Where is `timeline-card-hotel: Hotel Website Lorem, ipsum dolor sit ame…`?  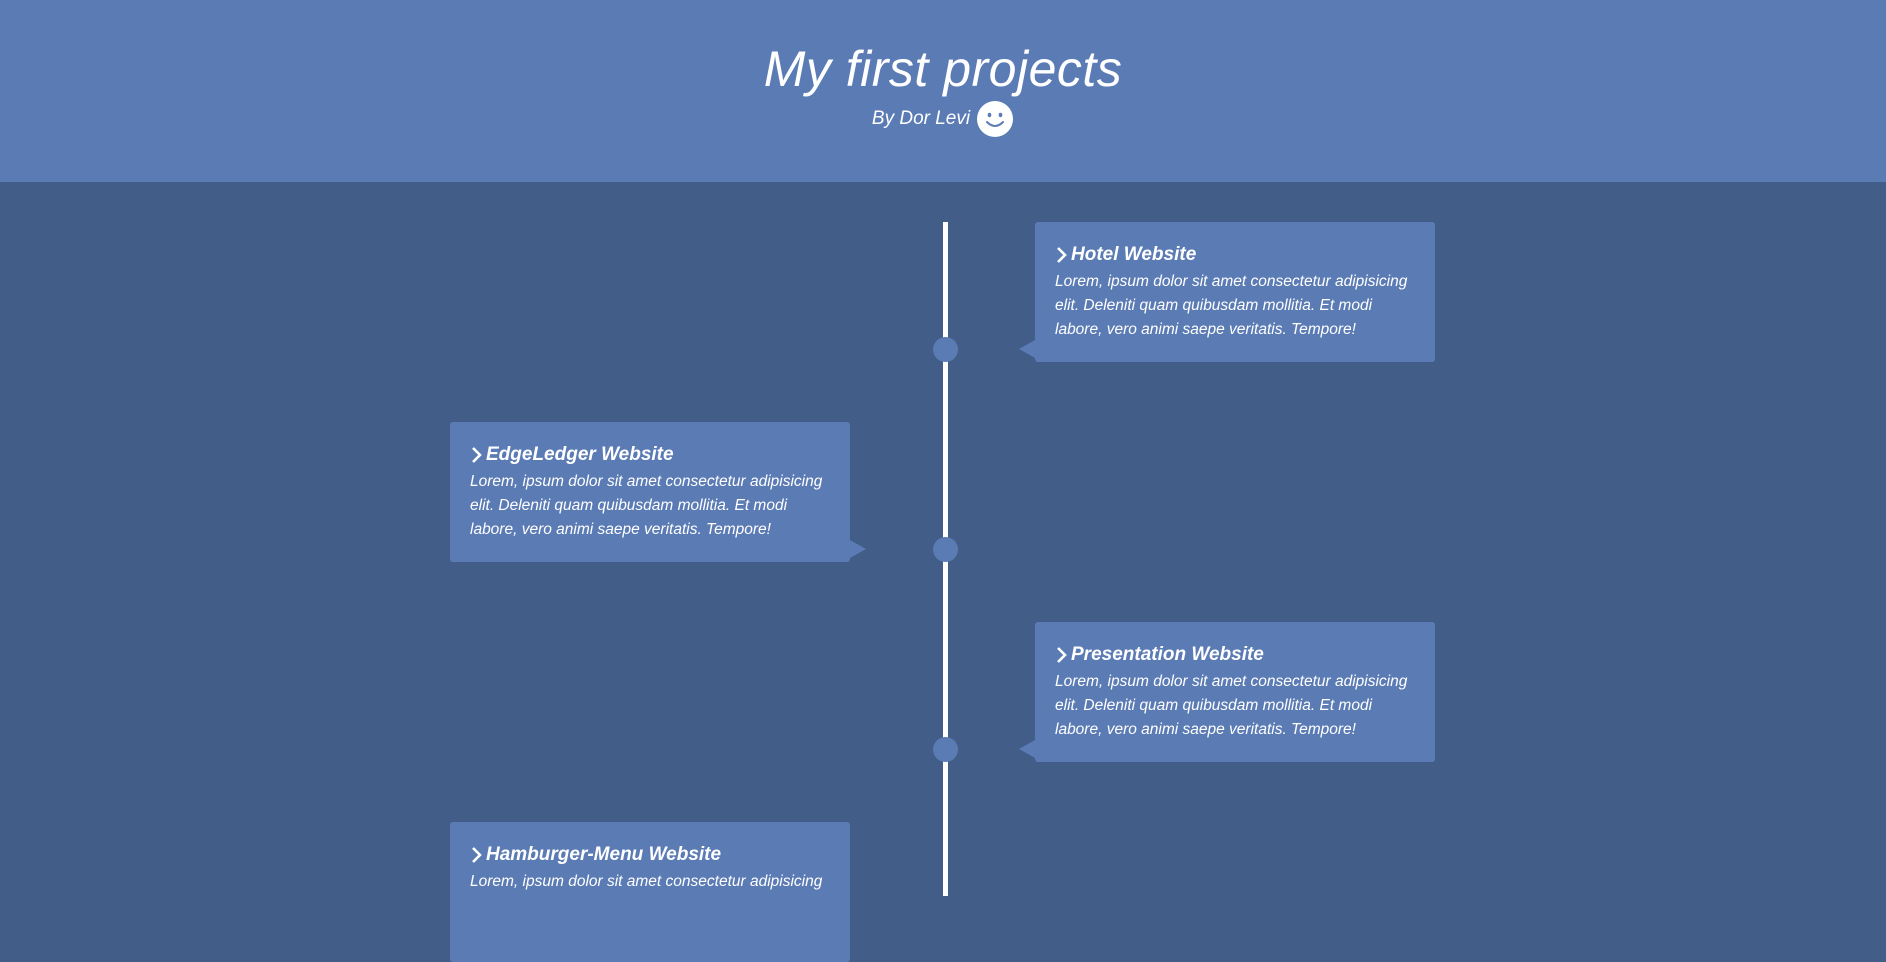 timeline-card-hotel: Hotel Website Lorem, ipsum dolor sit ame… is located at coordinates (1235, 292).